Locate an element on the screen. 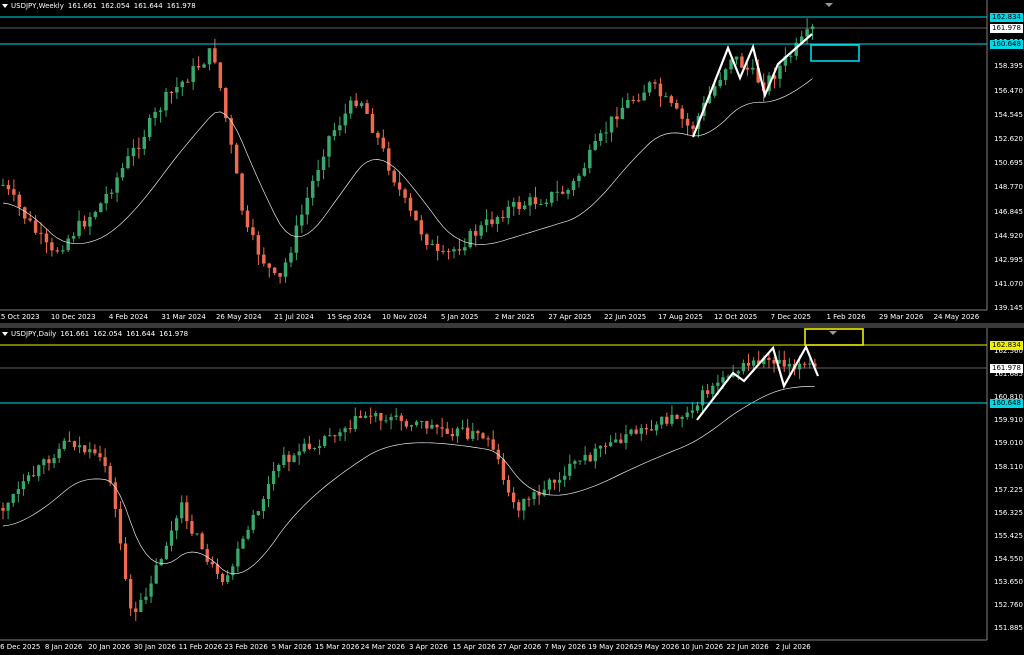 The image size is (1024, 655). weekly-time-tick: 5 Jan 2025 is located at coordinates (459, 317).